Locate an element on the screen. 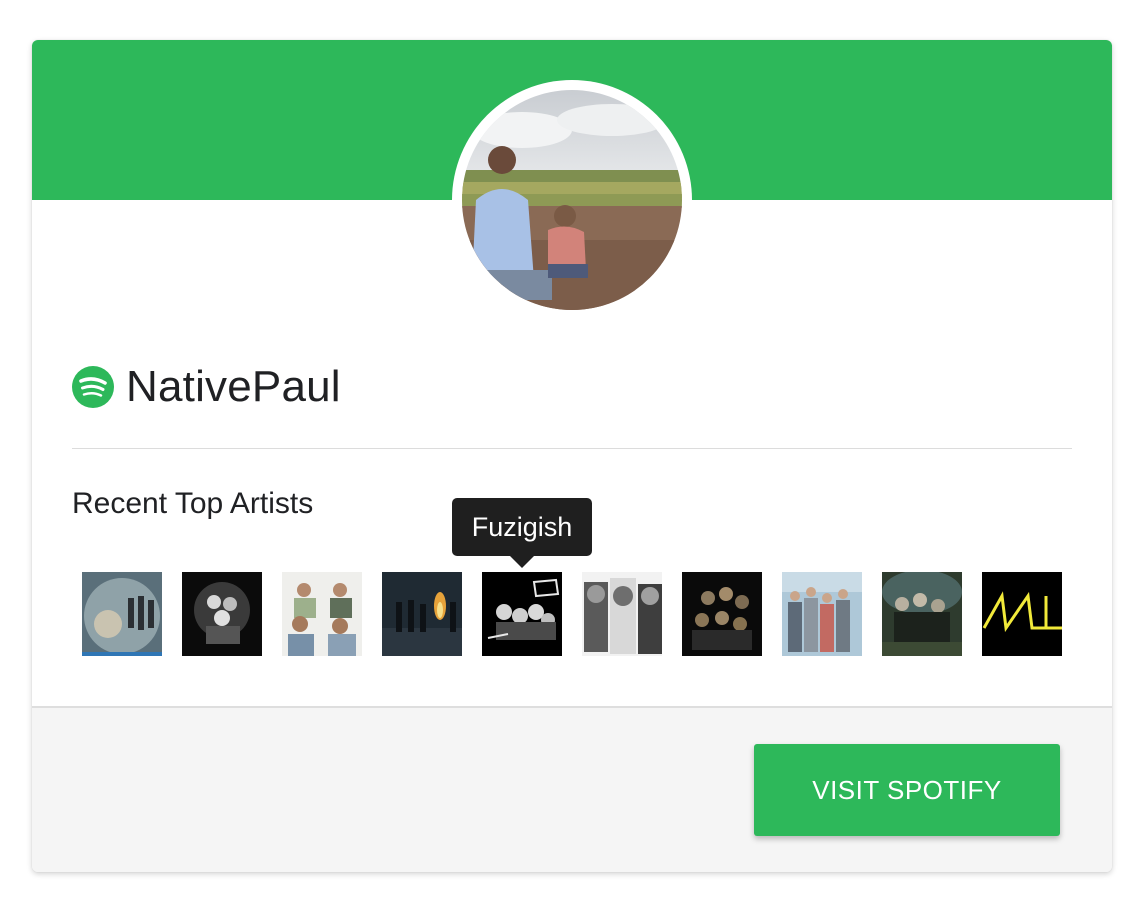  artist-photo-5-icon is located at coordinates (522, 614).